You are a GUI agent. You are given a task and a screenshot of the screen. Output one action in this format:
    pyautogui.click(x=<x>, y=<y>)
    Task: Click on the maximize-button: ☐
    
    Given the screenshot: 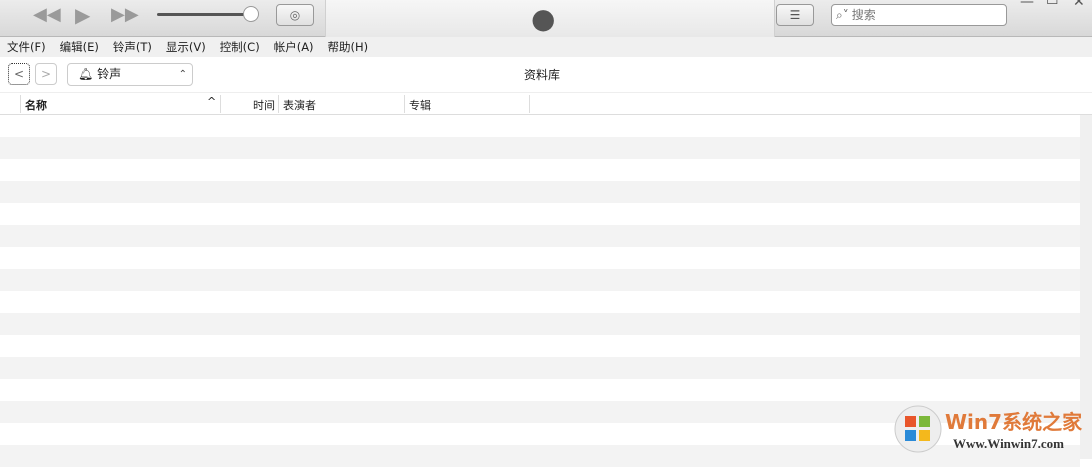 What is the action you would take?
    pyautogui.click(x=1052, y=4)
    